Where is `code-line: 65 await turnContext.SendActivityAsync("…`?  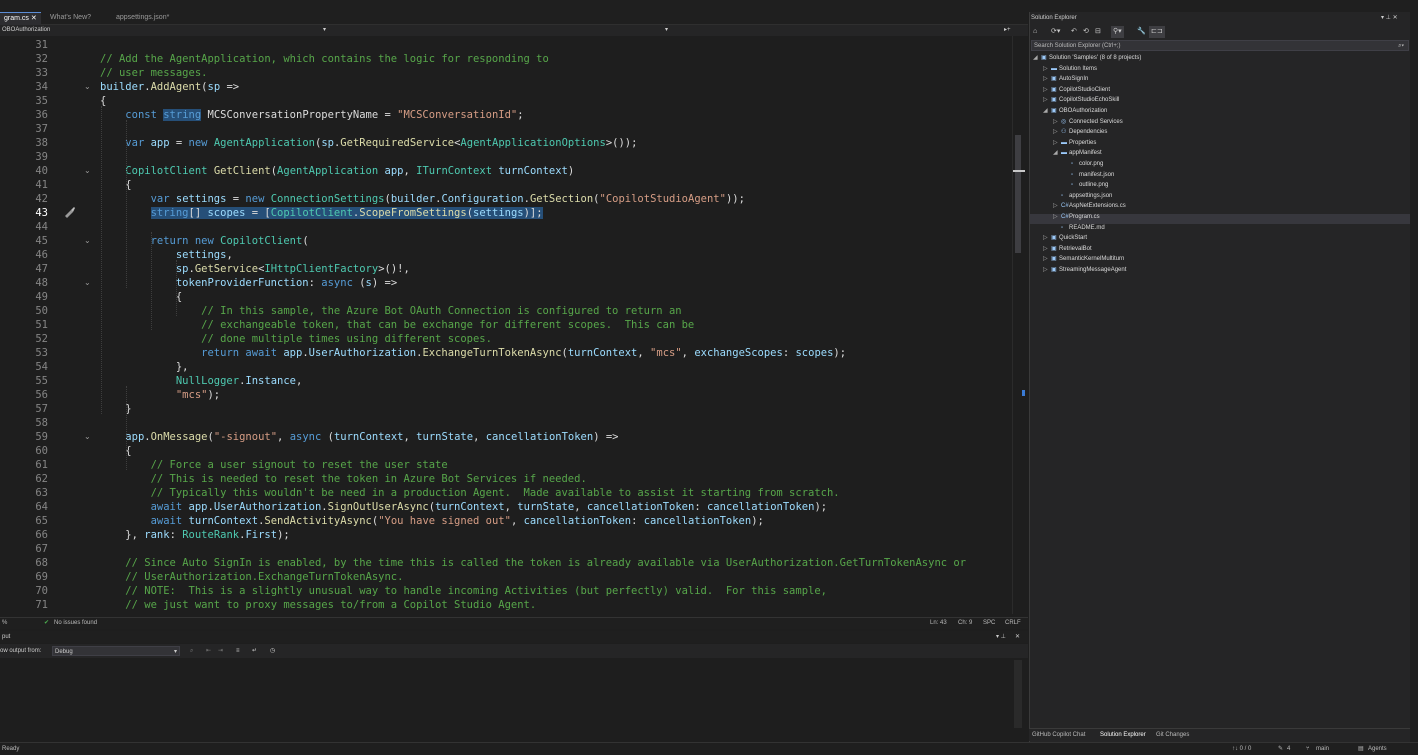 code-line: 65 await turnContext.SendActivityAsync("… is located at coordinates (510, 521).